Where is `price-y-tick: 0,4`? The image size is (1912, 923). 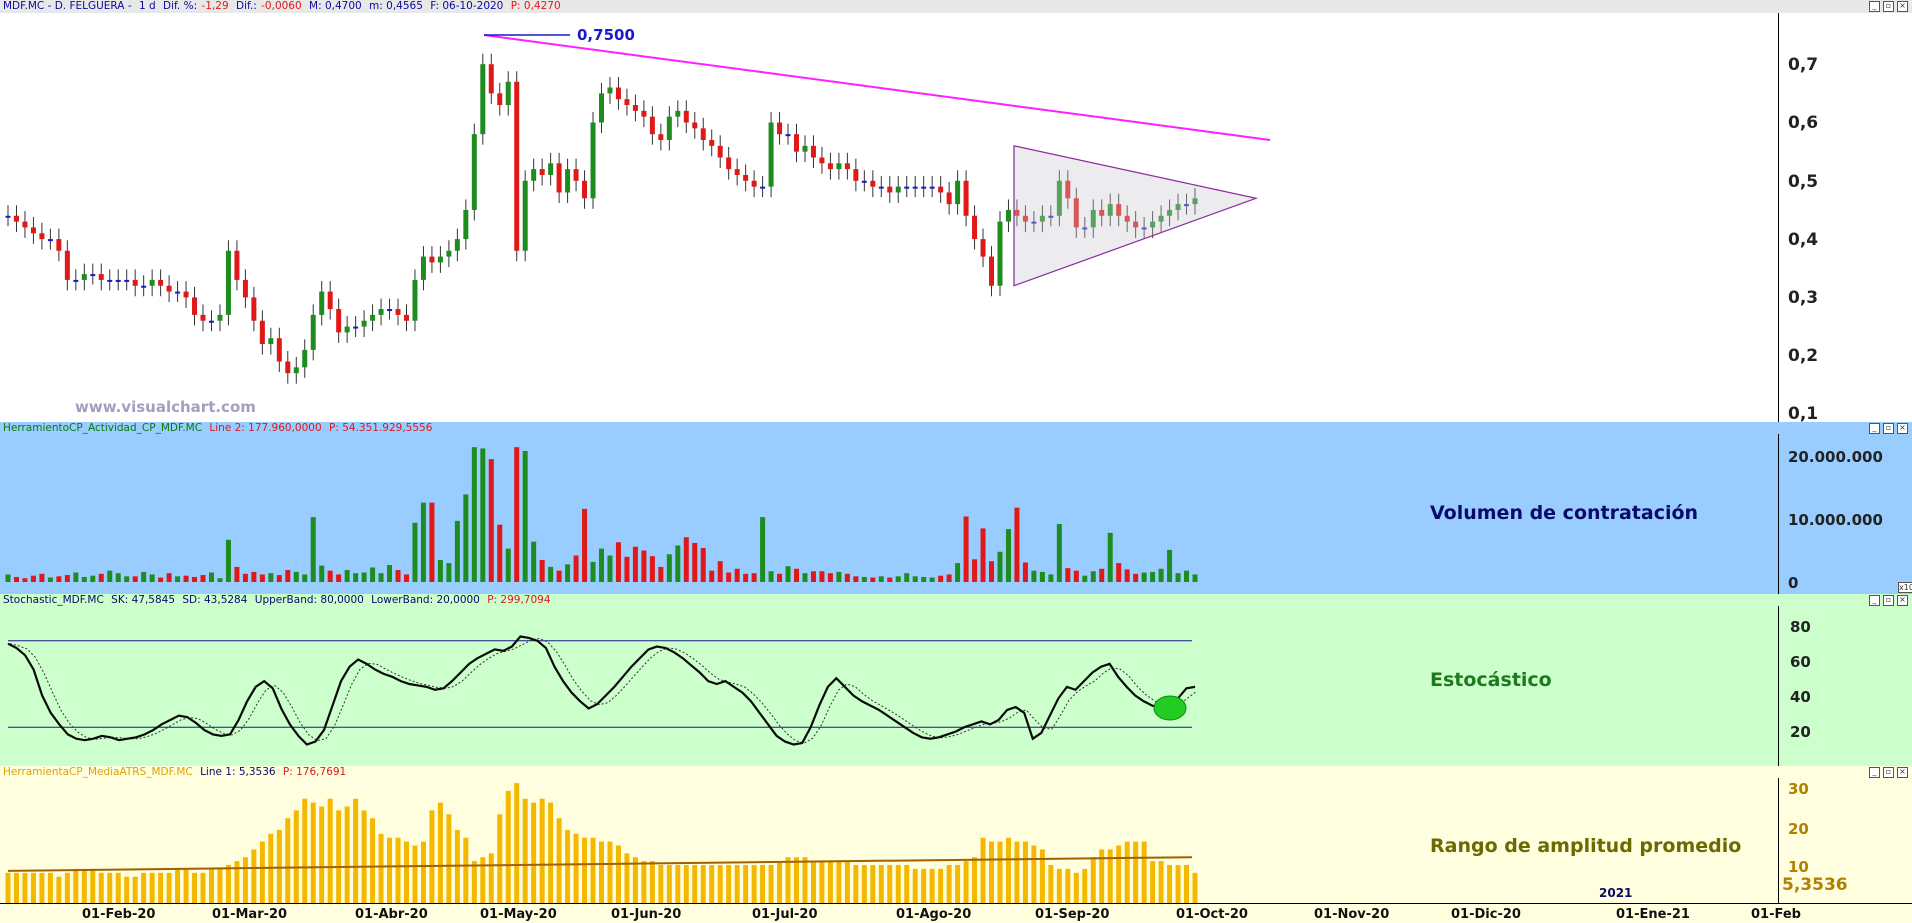
price-y-tick: 0,4 is located at coordinates (1803, 240).